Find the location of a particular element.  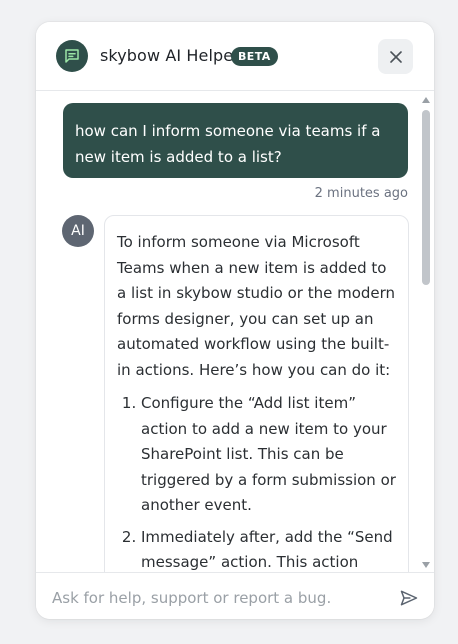

message-timestamp: 2 minutes ago is located at coordinates (361, 193).